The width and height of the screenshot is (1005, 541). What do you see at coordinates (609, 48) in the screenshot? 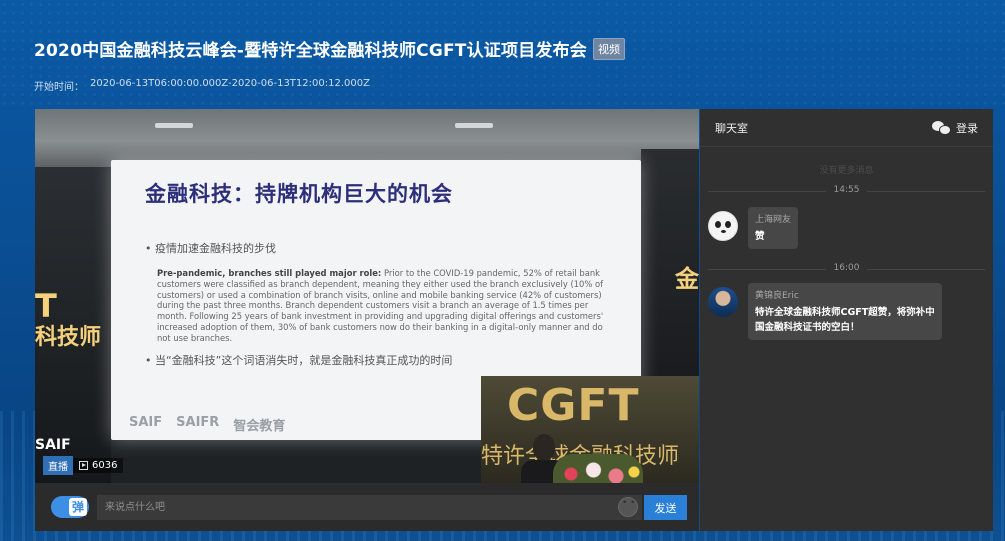
I see `video-tag: 视频` at bounding box center [609, 48].